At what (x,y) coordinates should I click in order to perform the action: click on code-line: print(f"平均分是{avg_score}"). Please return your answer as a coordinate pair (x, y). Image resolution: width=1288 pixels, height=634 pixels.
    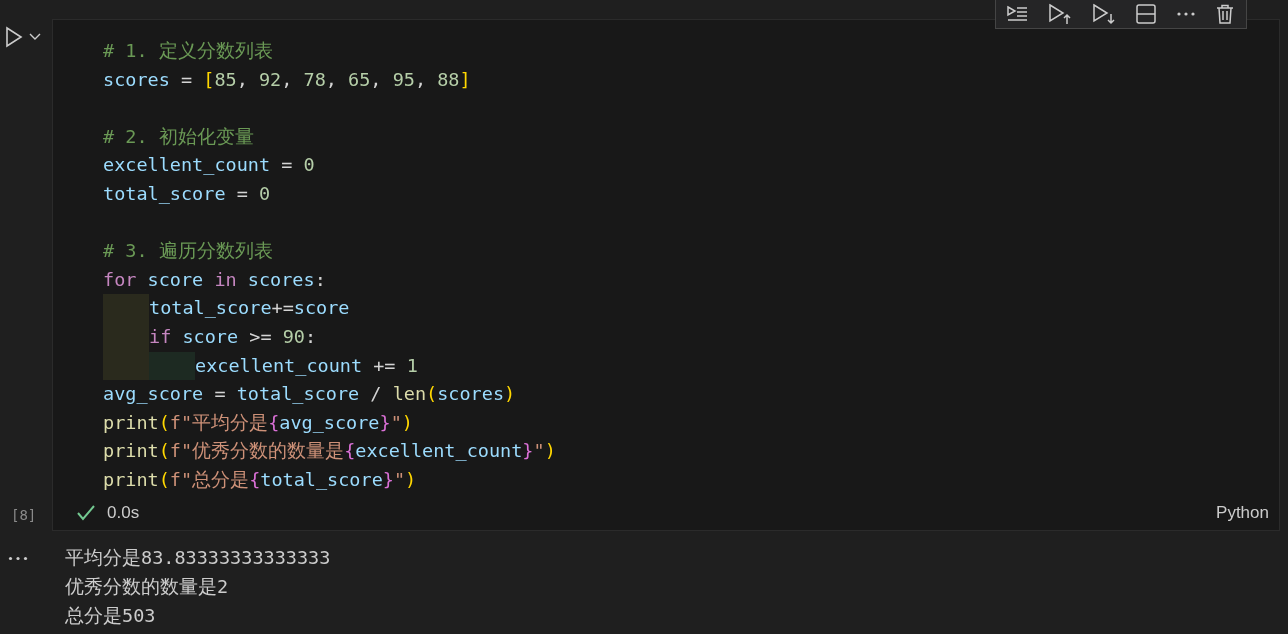
    Looking at the image, I should click on (258, 422).